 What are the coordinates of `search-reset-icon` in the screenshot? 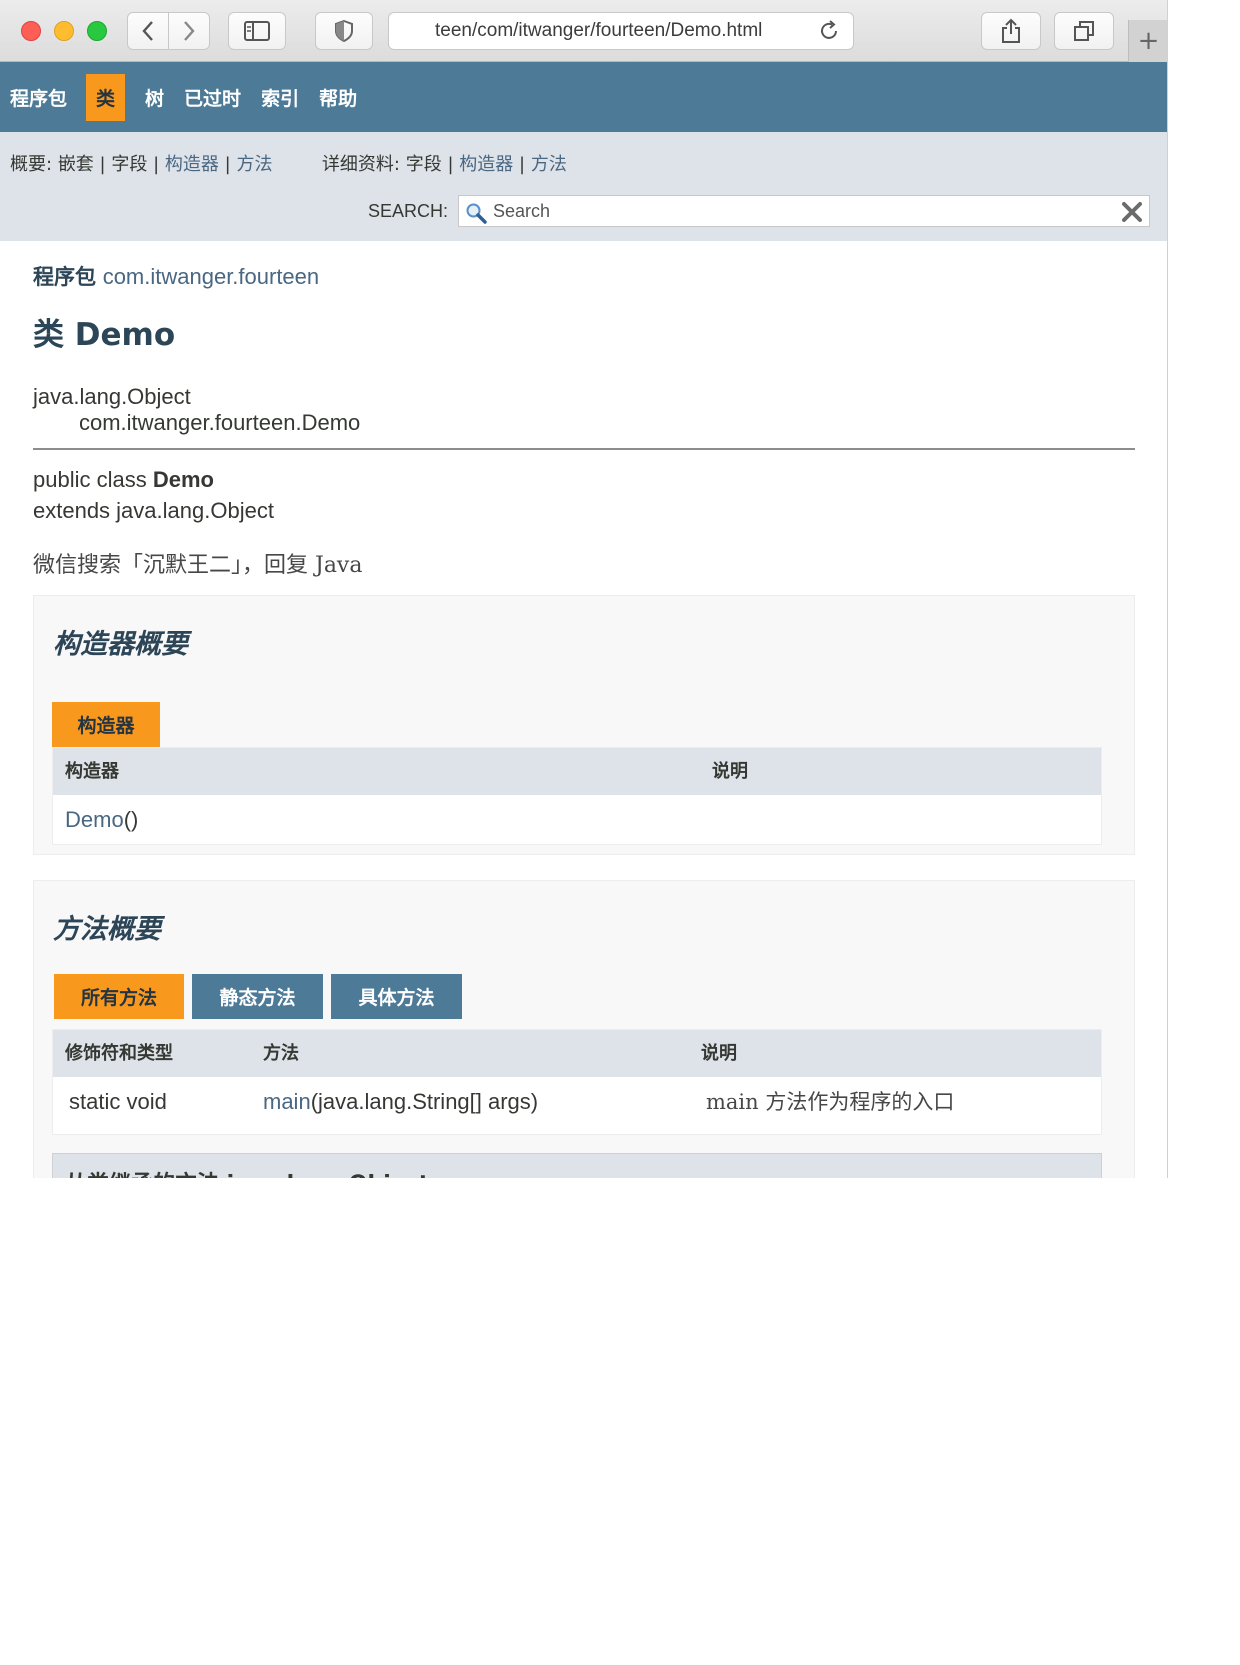 It's located at (1132, 214).